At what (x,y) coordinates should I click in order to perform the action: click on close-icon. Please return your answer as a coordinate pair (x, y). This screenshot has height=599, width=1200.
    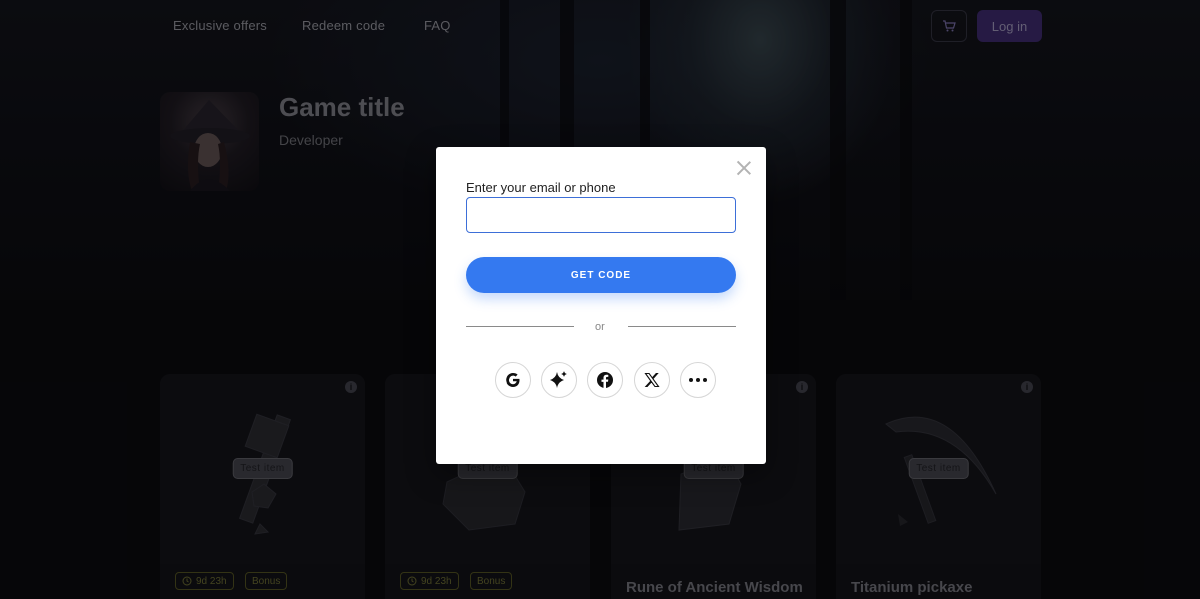
    Looking at the image, I should click on (744, 168).